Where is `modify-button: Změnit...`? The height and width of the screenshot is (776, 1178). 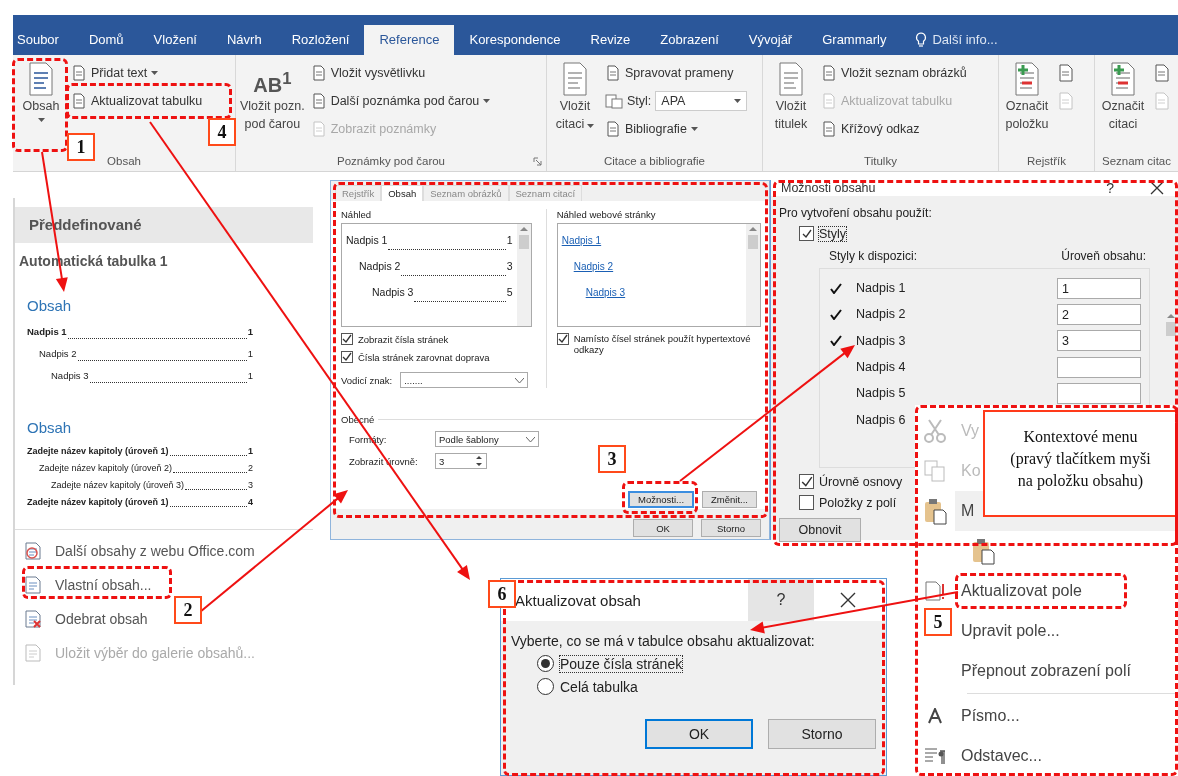
modify-button: Změnit... is located at coordinates (729, 499).